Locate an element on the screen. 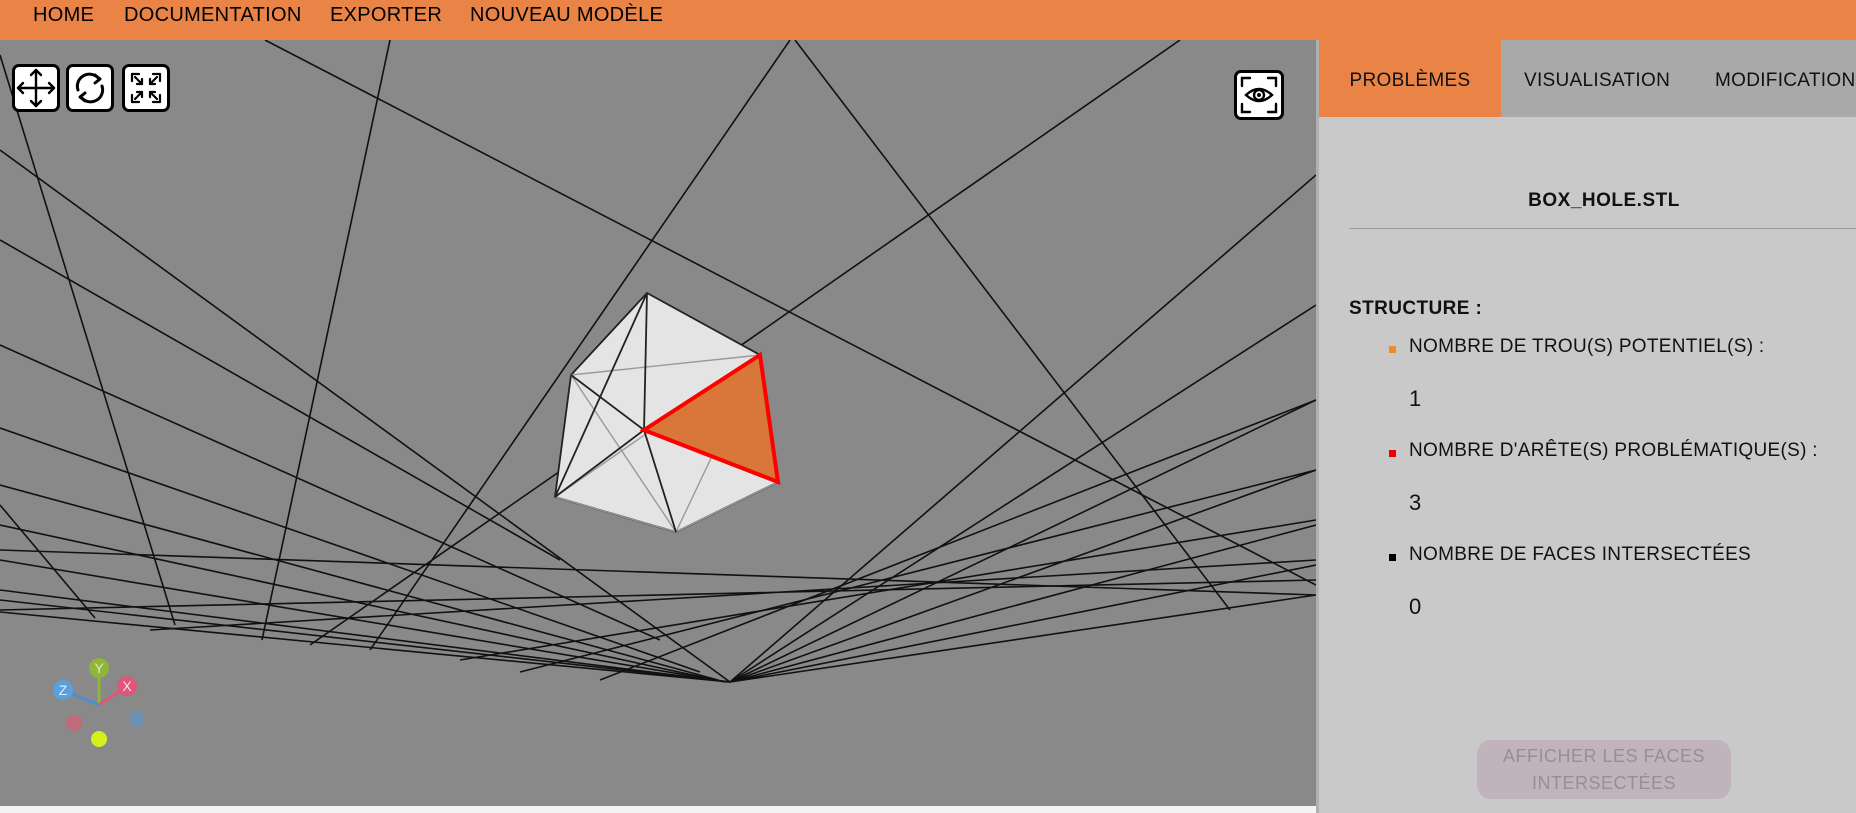 The width and height of the screenshot is (1856, 813). faces-value: 0 is located at coordinates (1415, 606).